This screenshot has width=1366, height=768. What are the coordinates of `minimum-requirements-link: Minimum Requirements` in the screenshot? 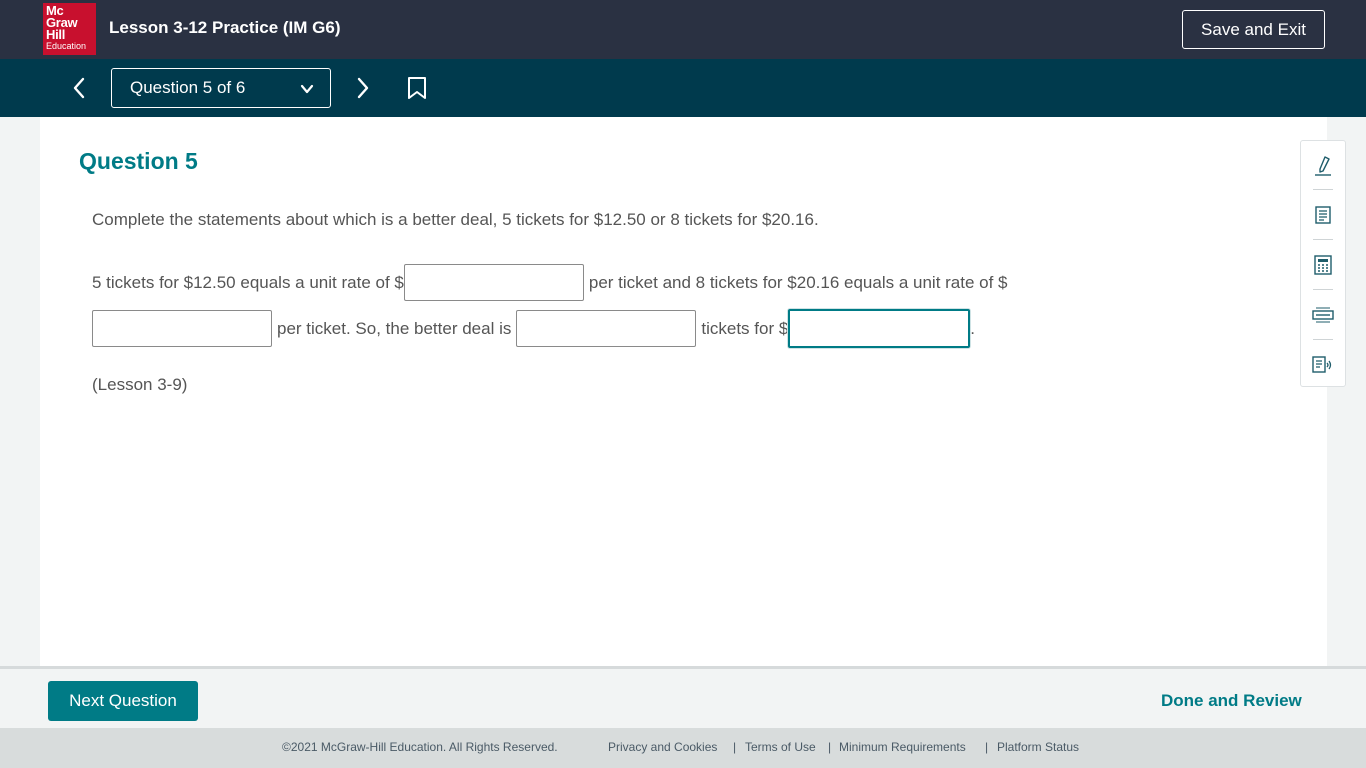 It's located at (902, 747).